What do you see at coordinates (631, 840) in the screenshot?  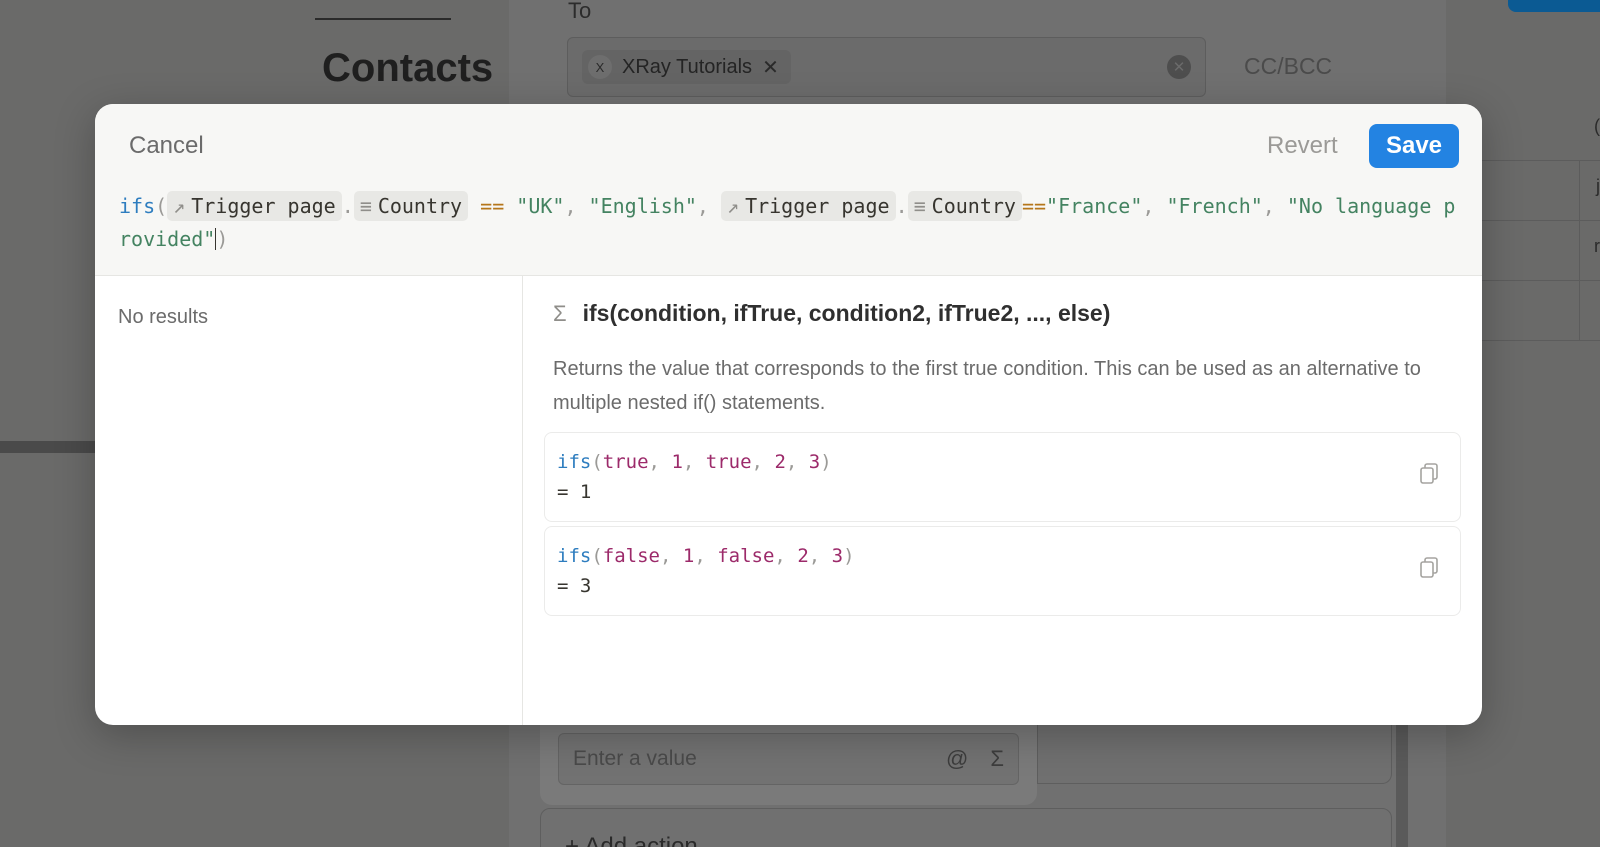 I see `add-action-label: + Add action` at bounding box center [631, 840].